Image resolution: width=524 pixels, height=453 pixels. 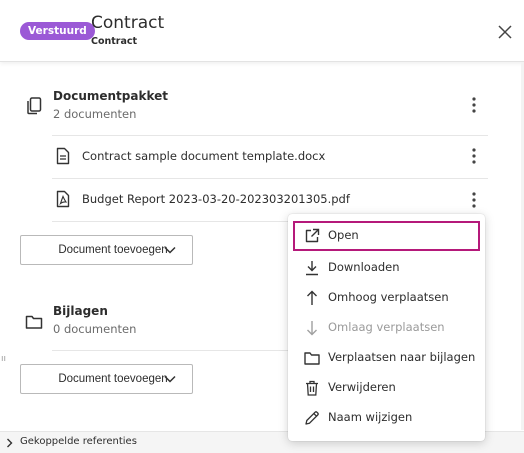 What do you see at coordinates (113, 250) in the screenshot?
I see `add-document-label: Document toevoegen` at bounding box center [113, 250].